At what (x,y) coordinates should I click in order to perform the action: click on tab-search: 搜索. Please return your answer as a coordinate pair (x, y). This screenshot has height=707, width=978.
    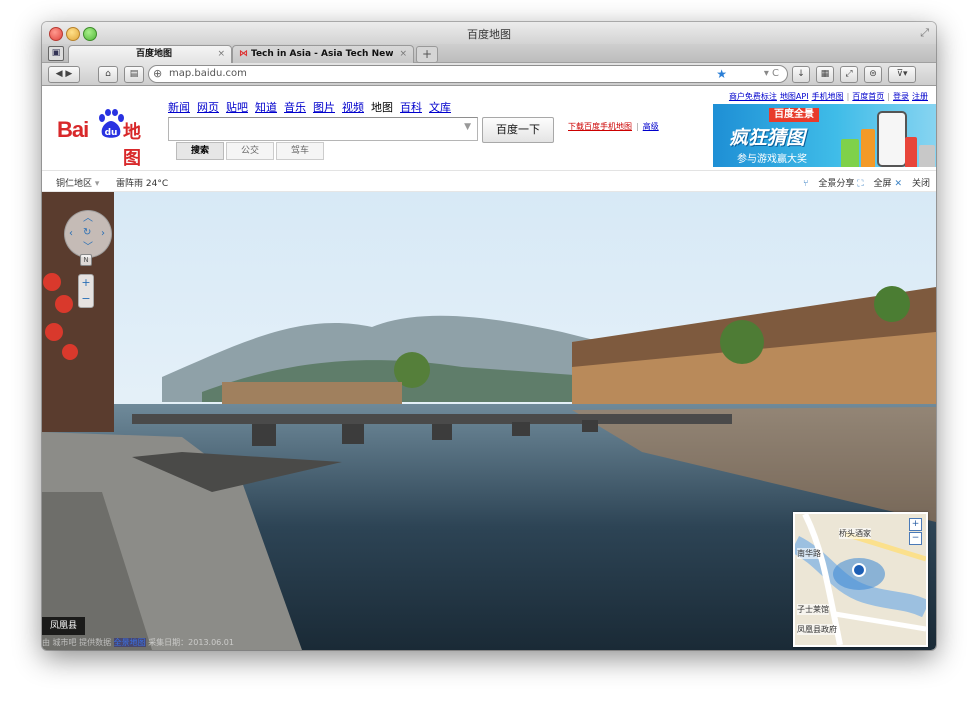
    Looking at the image, I should click on (200, 151).